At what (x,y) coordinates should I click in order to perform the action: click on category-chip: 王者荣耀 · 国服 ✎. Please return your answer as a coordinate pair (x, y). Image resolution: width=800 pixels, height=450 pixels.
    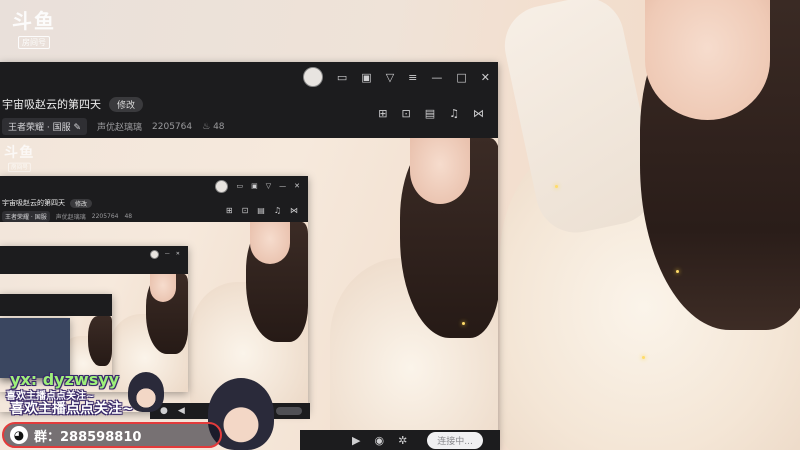
    Looking at the image, I should click on (45, 126).